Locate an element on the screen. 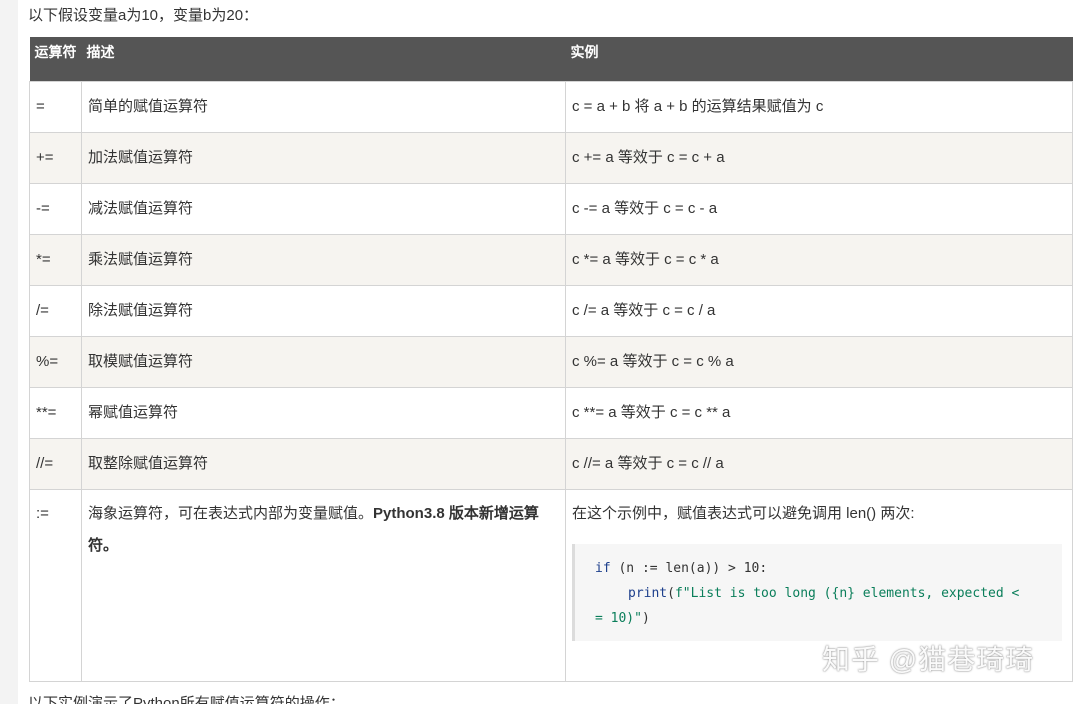  code-line-3: = 10)") is located at coordinates (824, 618).